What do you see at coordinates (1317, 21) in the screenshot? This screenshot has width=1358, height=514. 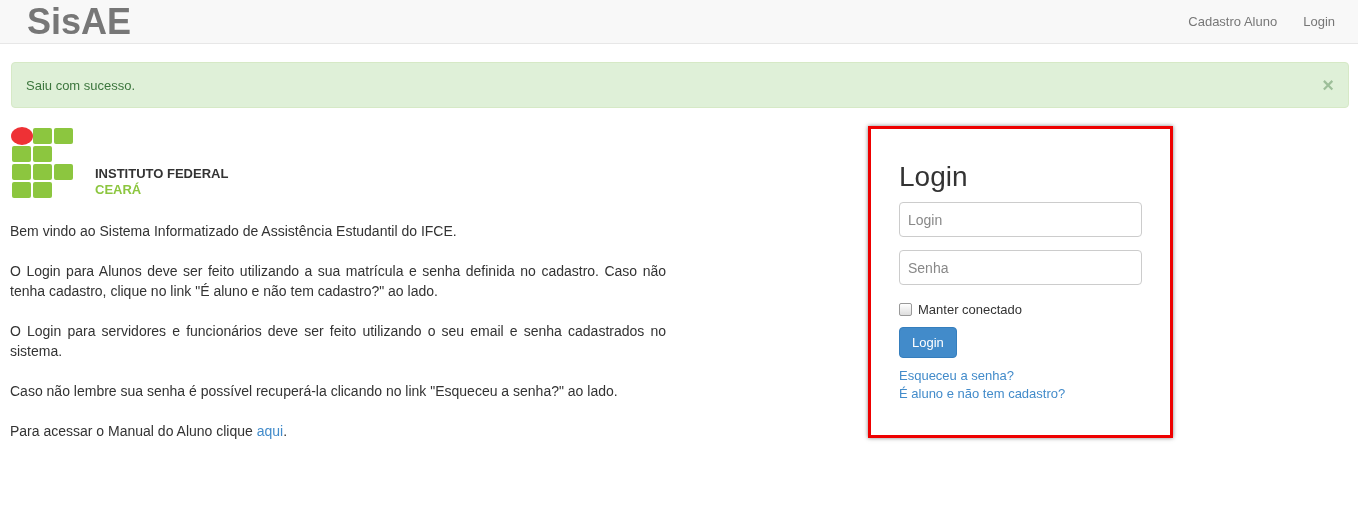 I see `nav-link: Login` at bounding box center [1317, 21].